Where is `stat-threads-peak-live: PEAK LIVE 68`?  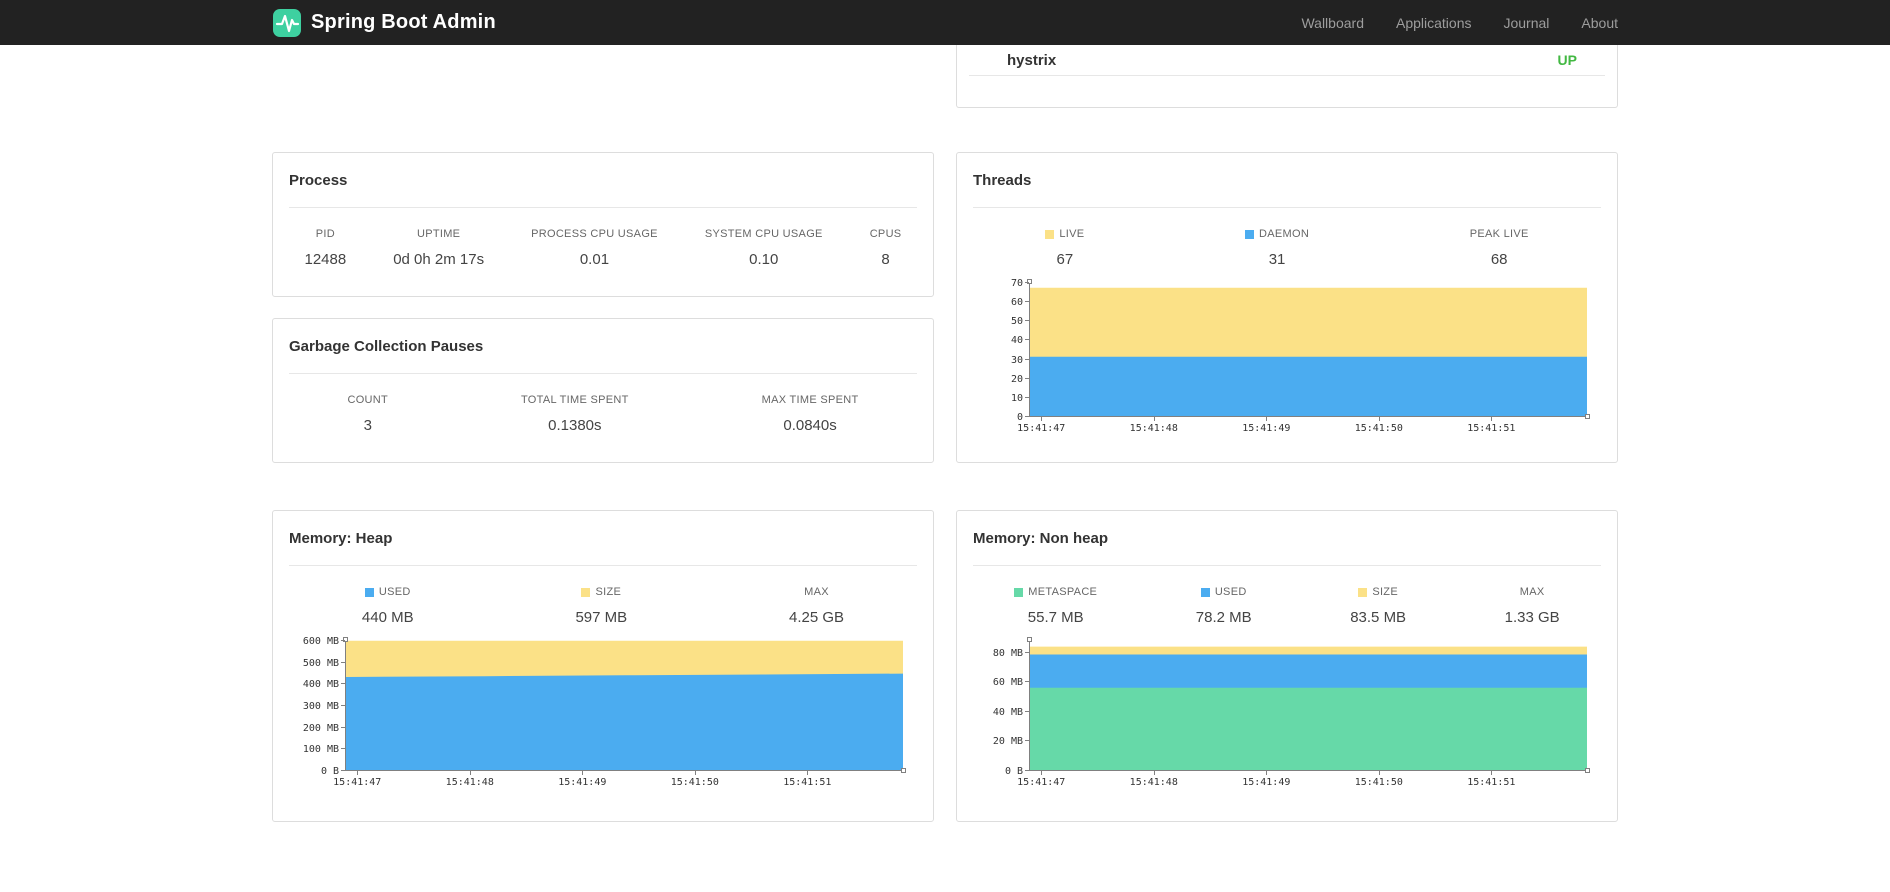 stat-threads-peak-live: PEAK LIVE 68 is located at coordinates (1499, 248).